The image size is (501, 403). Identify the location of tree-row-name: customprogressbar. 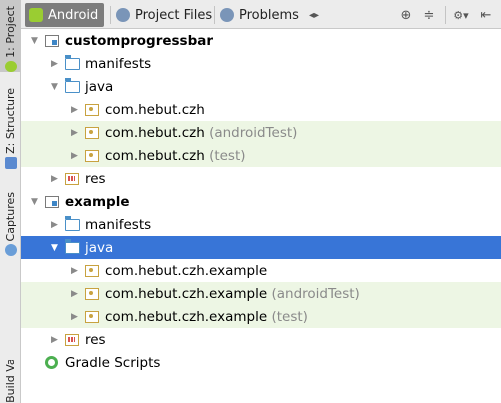
(139, 40).